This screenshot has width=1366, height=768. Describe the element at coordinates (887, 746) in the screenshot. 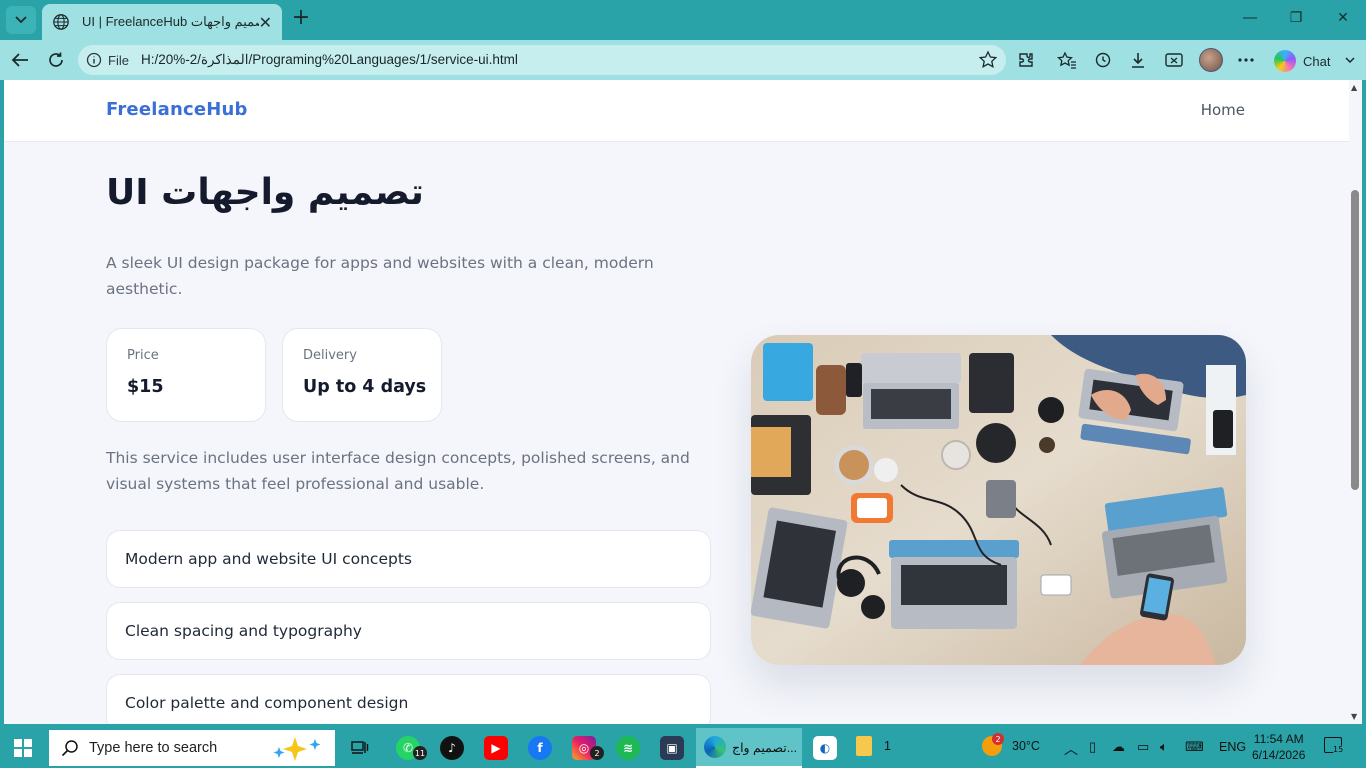

I see `explorer-label: 1` at that location.